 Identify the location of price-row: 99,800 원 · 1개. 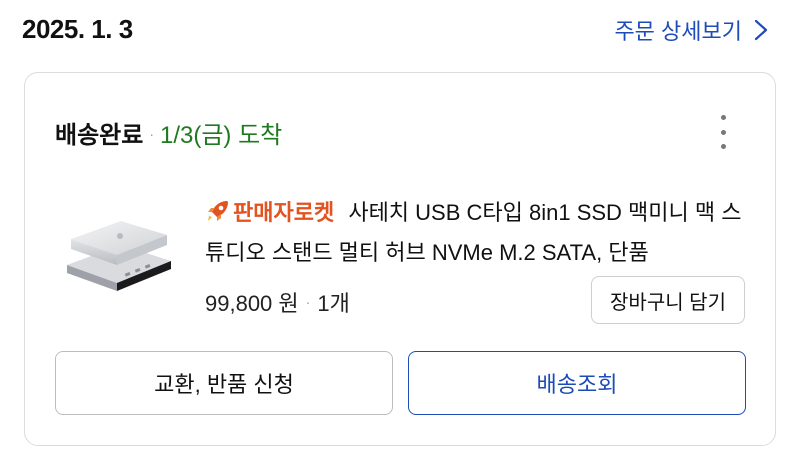
(277, 302).